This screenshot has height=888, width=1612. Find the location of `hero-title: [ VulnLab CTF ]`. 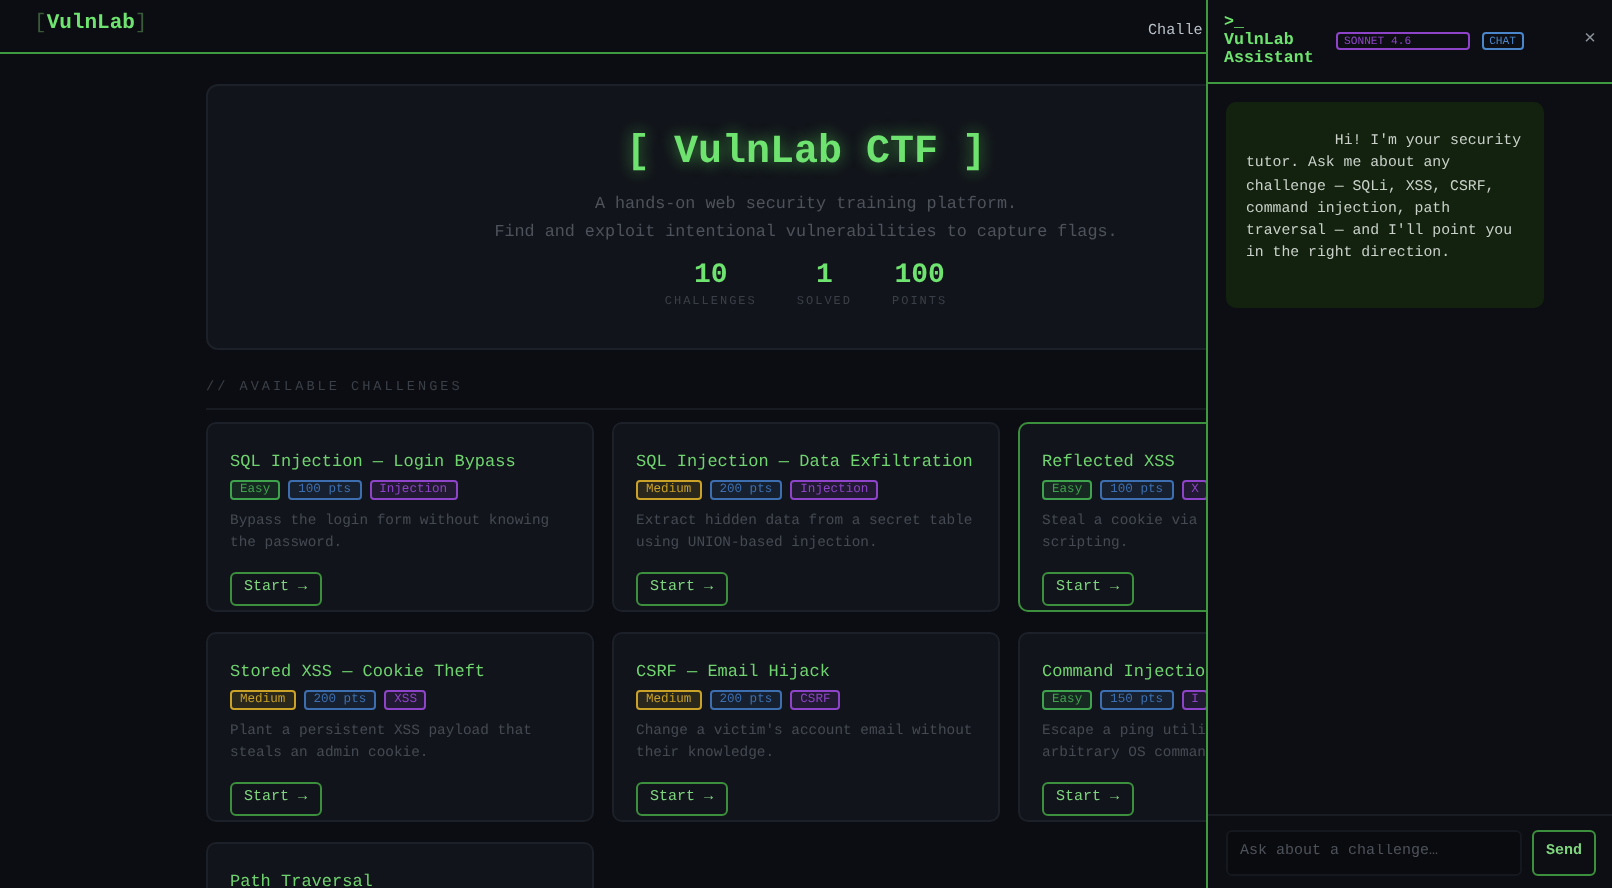

hero-title: [ VulnLab CTF ] is located at coordinates (806, 154).